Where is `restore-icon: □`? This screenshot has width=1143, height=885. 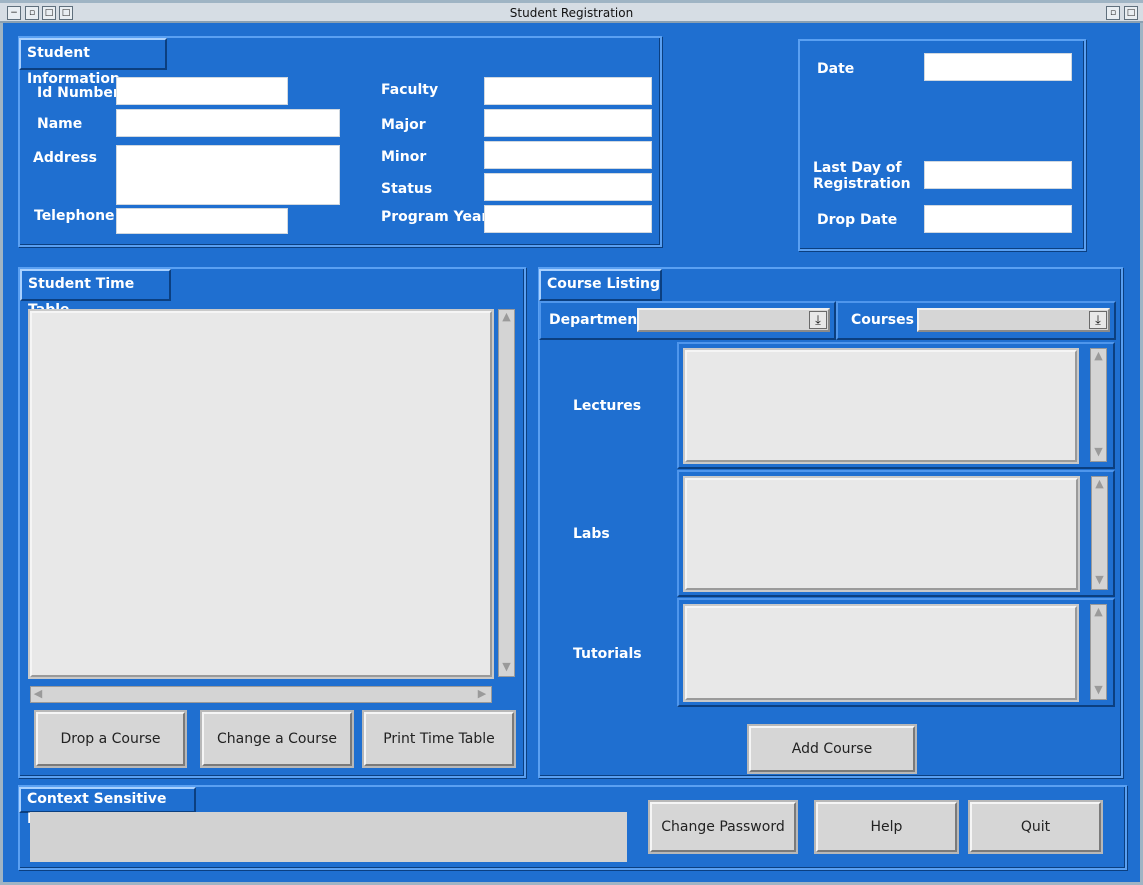
restore-icon: □ is located at coordinates (66, 13).